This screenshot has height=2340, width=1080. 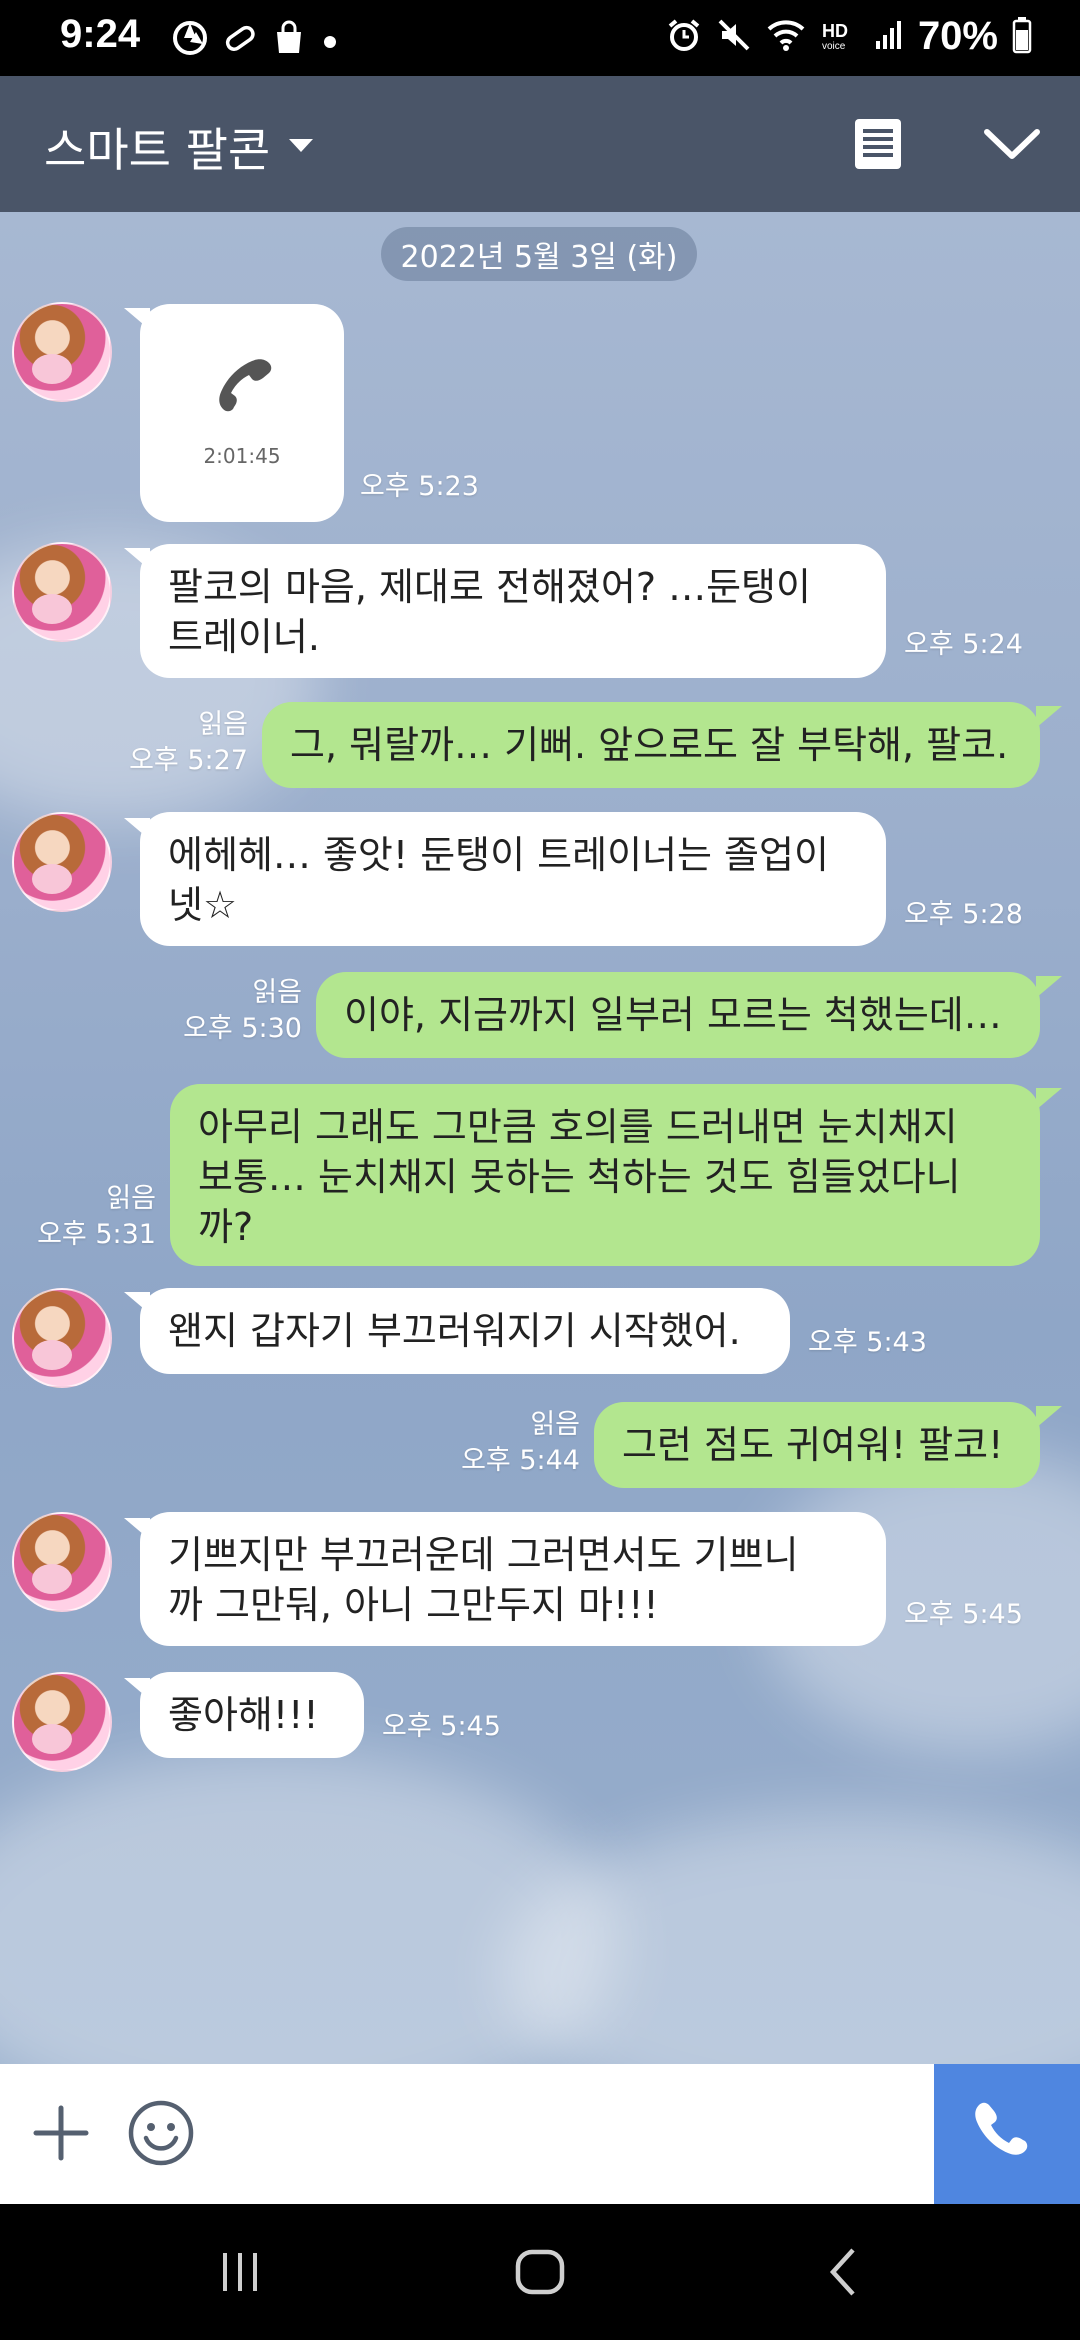 I want to click on svg-text: HD, so click(x=835, y=31).